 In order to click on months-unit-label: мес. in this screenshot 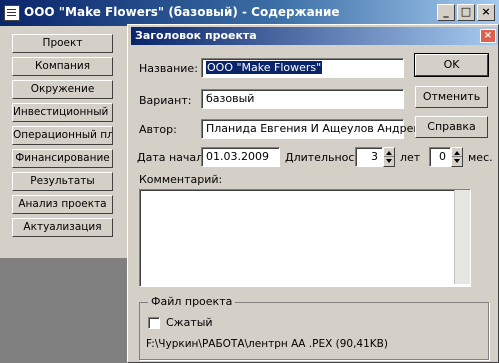, I will do `click(480, 157)`.